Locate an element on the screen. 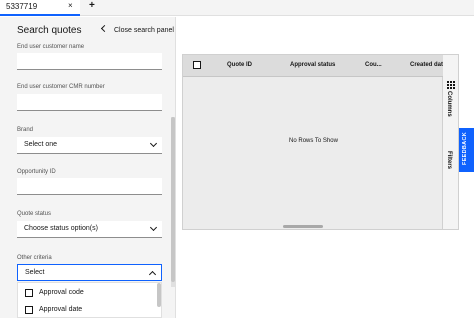  chevron-left-icon is located at coordinates (104, 28).